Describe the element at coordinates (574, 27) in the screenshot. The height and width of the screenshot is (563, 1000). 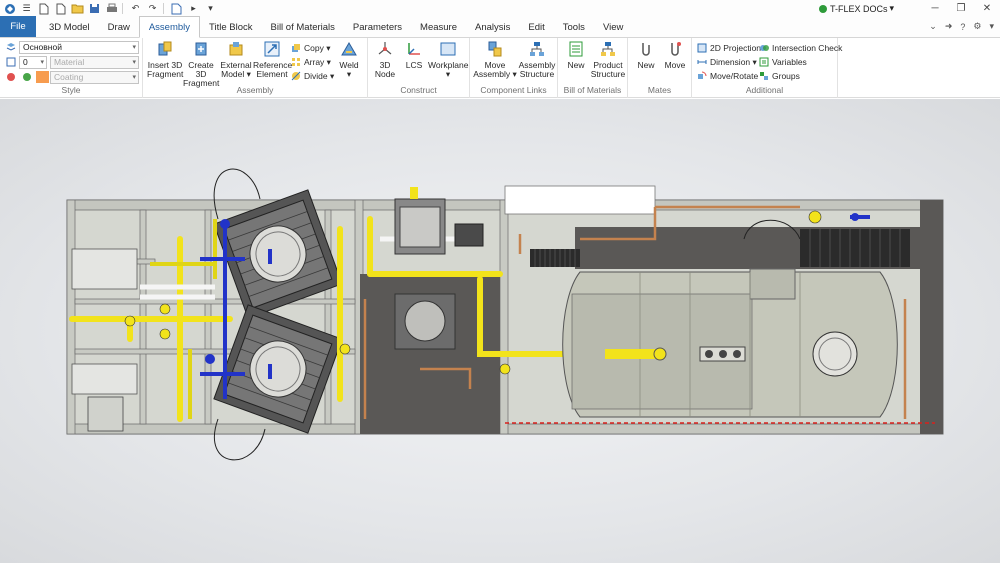
I see `tab-tools: Tools` at that location.